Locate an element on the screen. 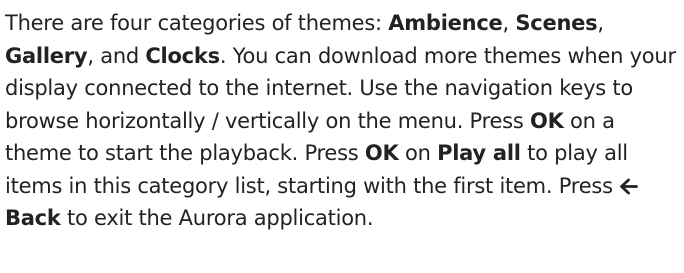  text-run-on: on is located at coordinates (418, 153).